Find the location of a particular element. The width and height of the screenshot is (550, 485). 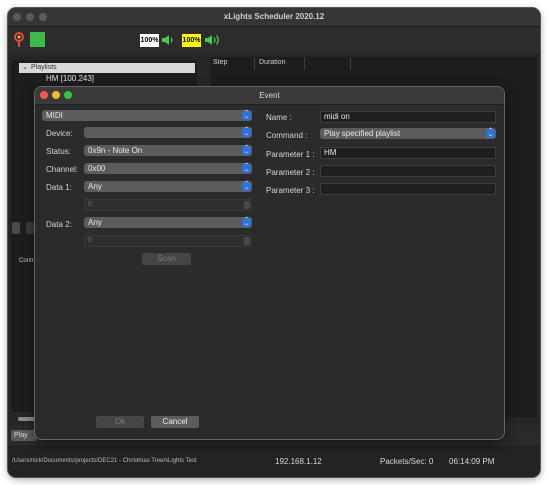

data1-label: Data 1: is located at coordinates (59, 187).